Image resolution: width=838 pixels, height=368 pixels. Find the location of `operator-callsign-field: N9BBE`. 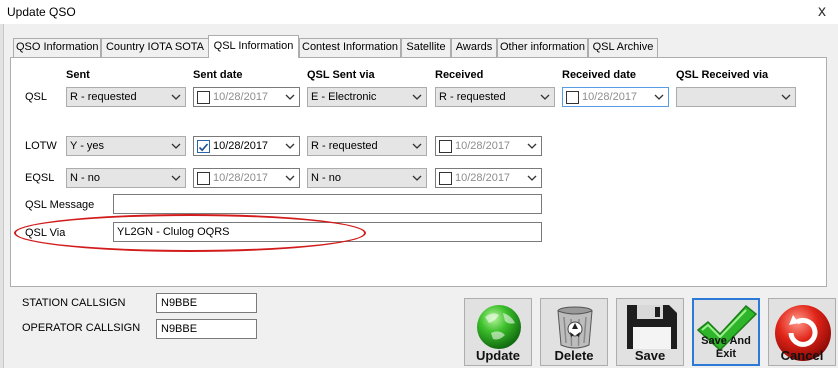

operator-callsign-field: N9BBE is located at coordinates (206, 329).